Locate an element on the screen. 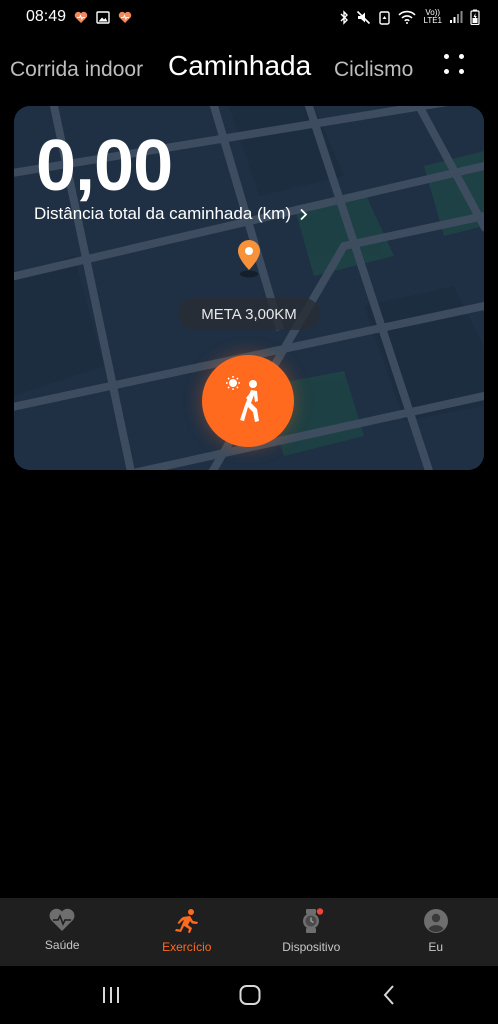 Image resolution: width=498 pixels, height=1024 pixels. goal-badge: META 3,00KM is located at coordinates (249, 314).